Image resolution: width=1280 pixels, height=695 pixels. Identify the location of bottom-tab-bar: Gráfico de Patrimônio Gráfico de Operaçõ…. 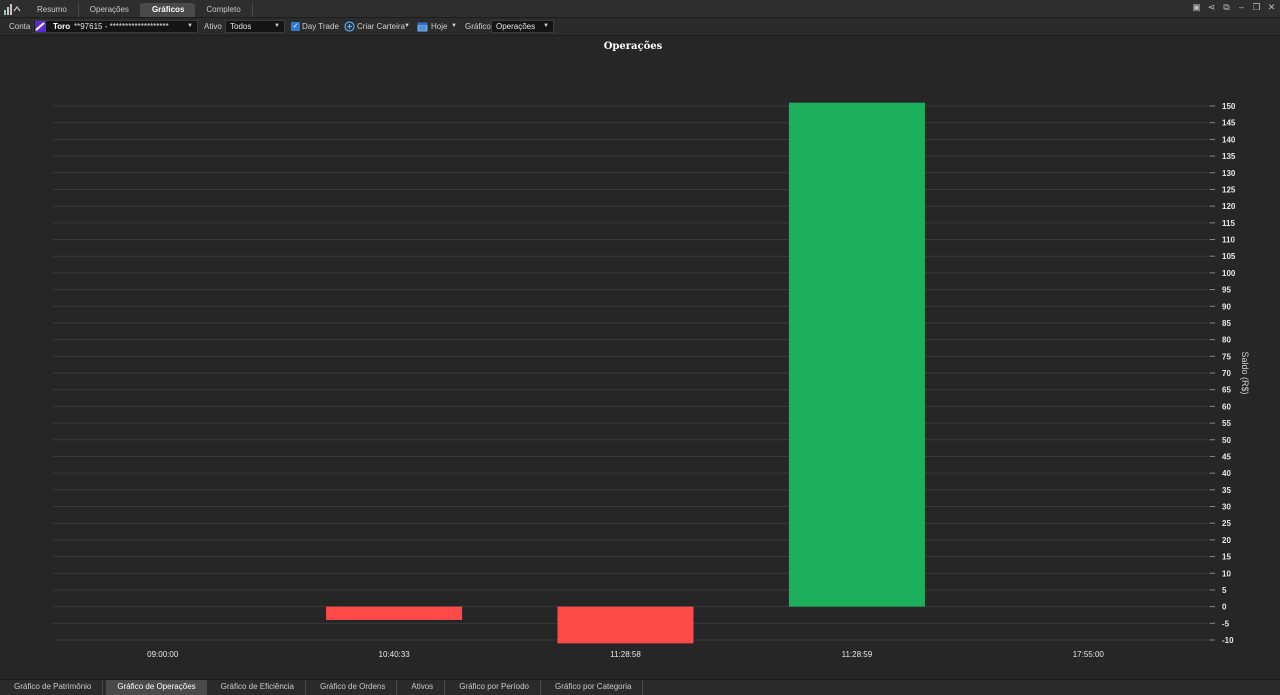
(640, 687).